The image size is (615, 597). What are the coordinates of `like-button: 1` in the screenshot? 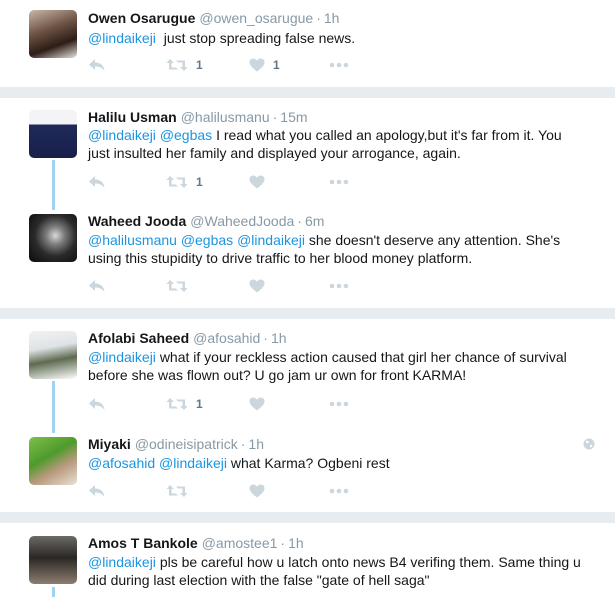 It's located at (264, 65).